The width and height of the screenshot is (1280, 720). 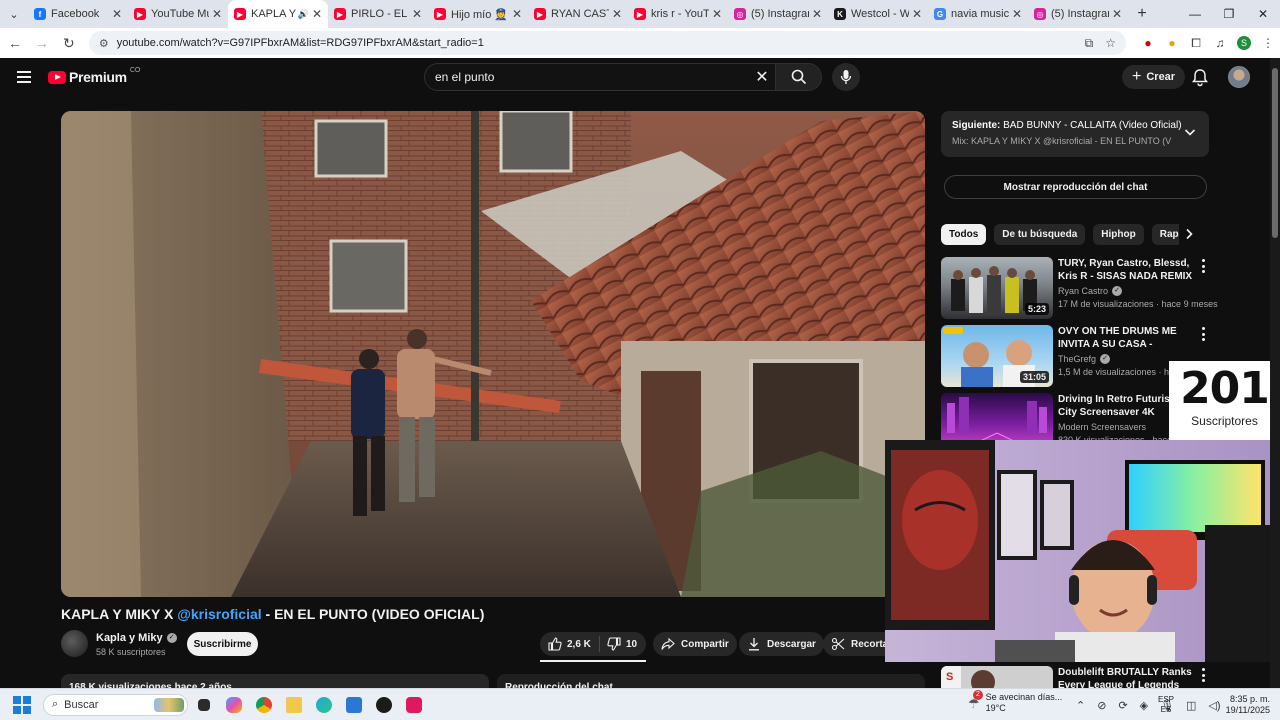 I want to click on share-button: Compartir, so click(x=695, y=644).